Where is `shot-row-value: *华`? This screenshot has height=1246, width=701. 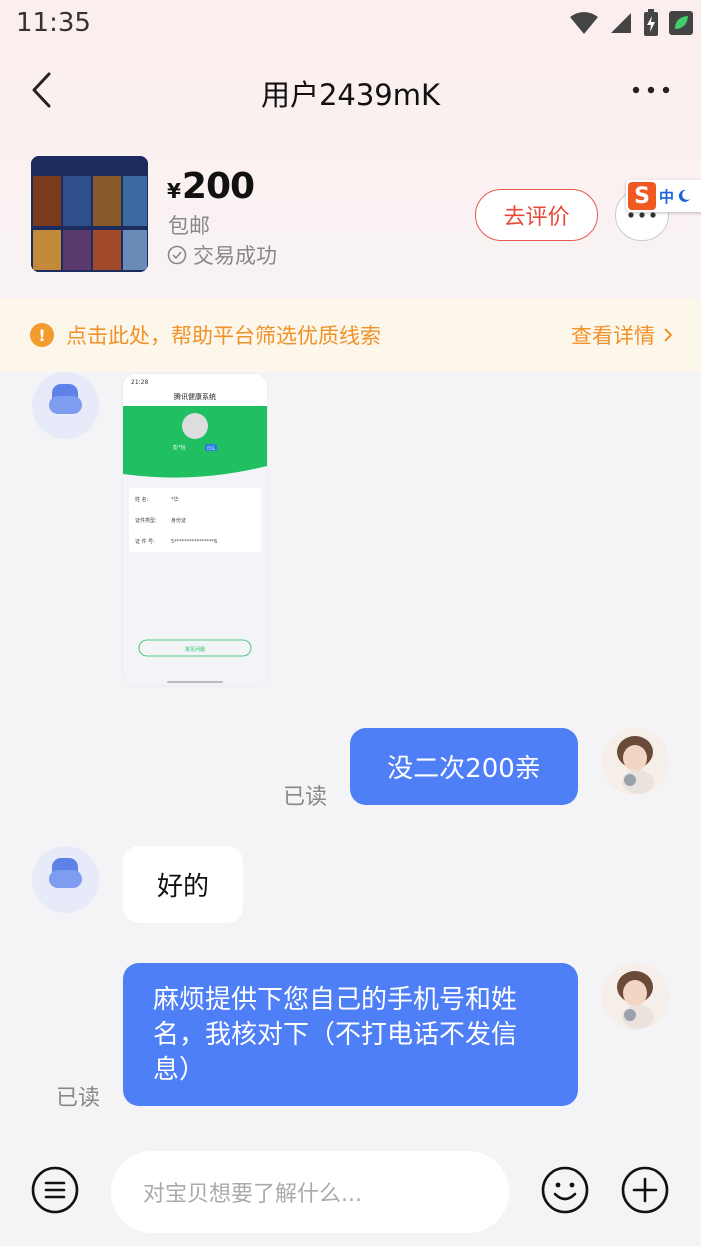 shot-row-value: *华 is located at coordinates (175, 499).